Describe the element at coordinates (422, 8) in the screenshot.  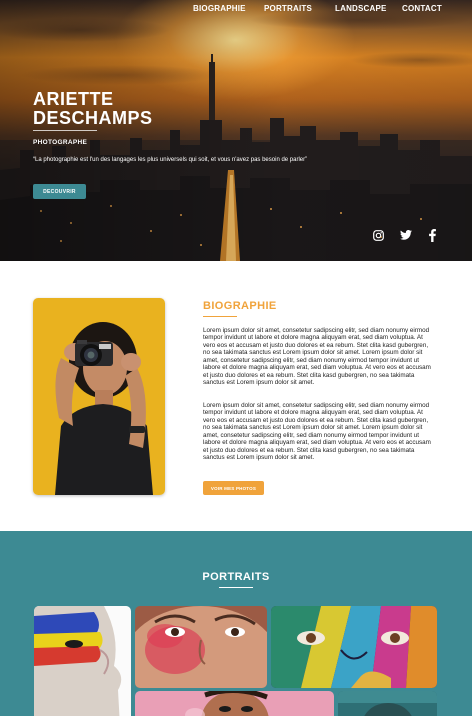
I see `nav-item-contact: CONTACT` at that location.